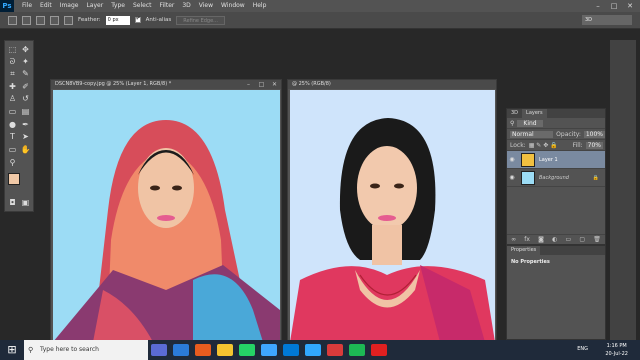  I want to click on kind-filter-select: Kind, so click(530, 123).